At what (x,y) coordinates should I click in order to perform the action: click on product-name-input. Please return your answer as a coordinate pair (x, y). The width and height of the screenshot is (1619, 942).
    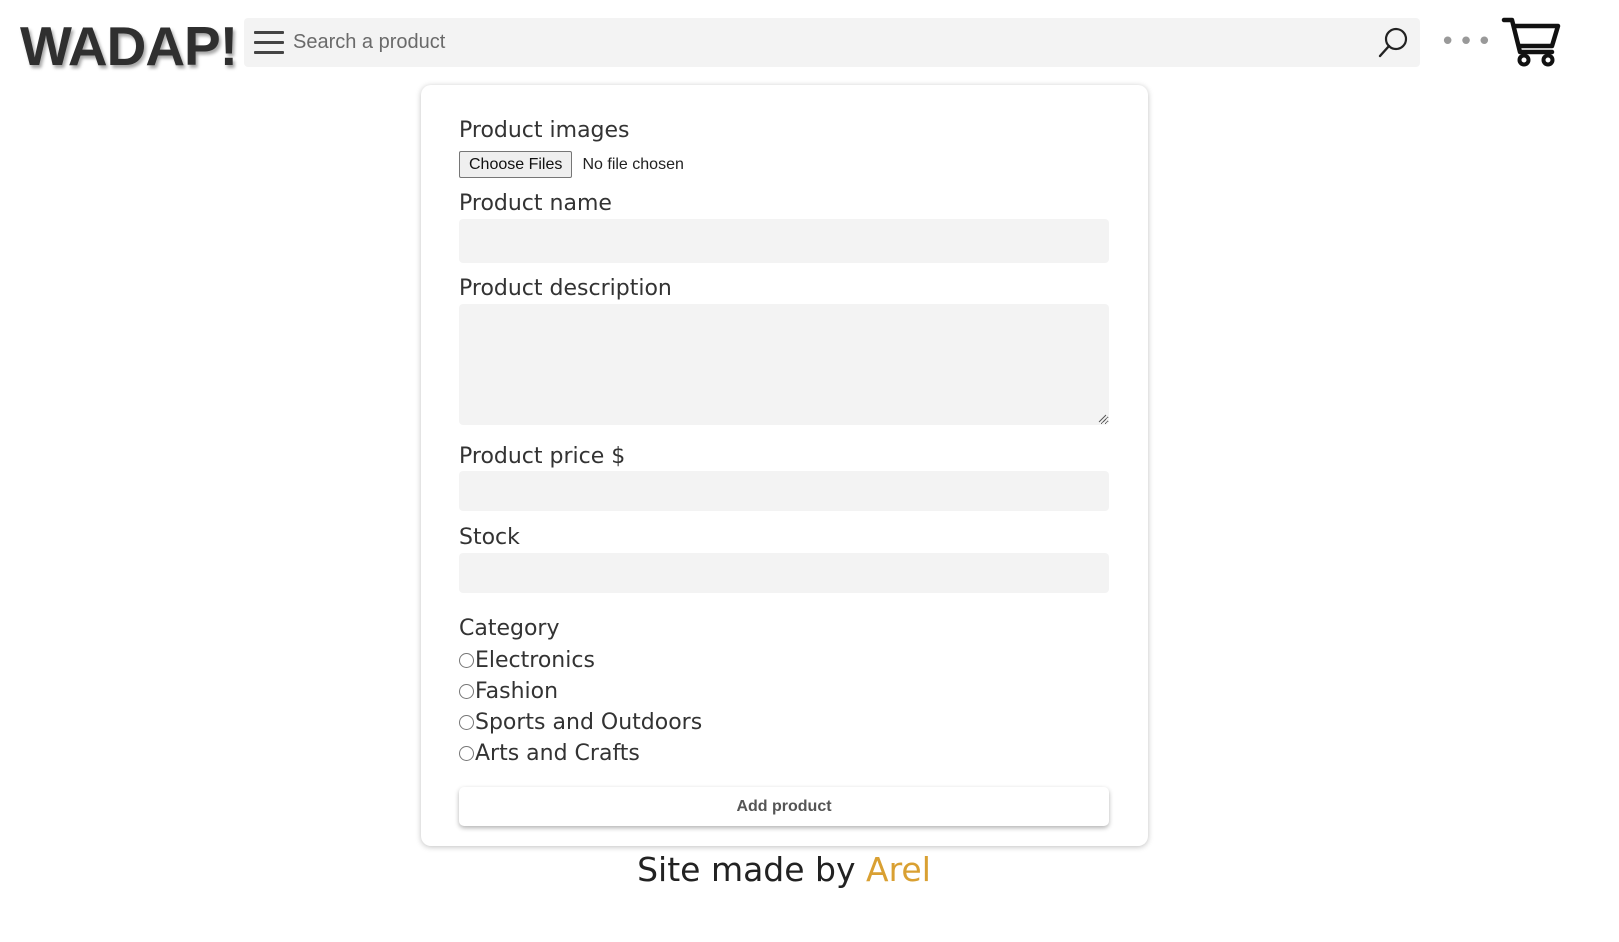
    Looking at the image, I should click on (784, 241).